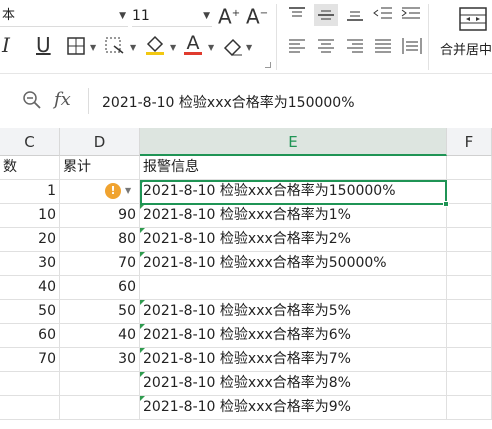 This screenshot has width=492, height=429. I want to click on cell-e-row-0: 报警信息, so click(293, 168).